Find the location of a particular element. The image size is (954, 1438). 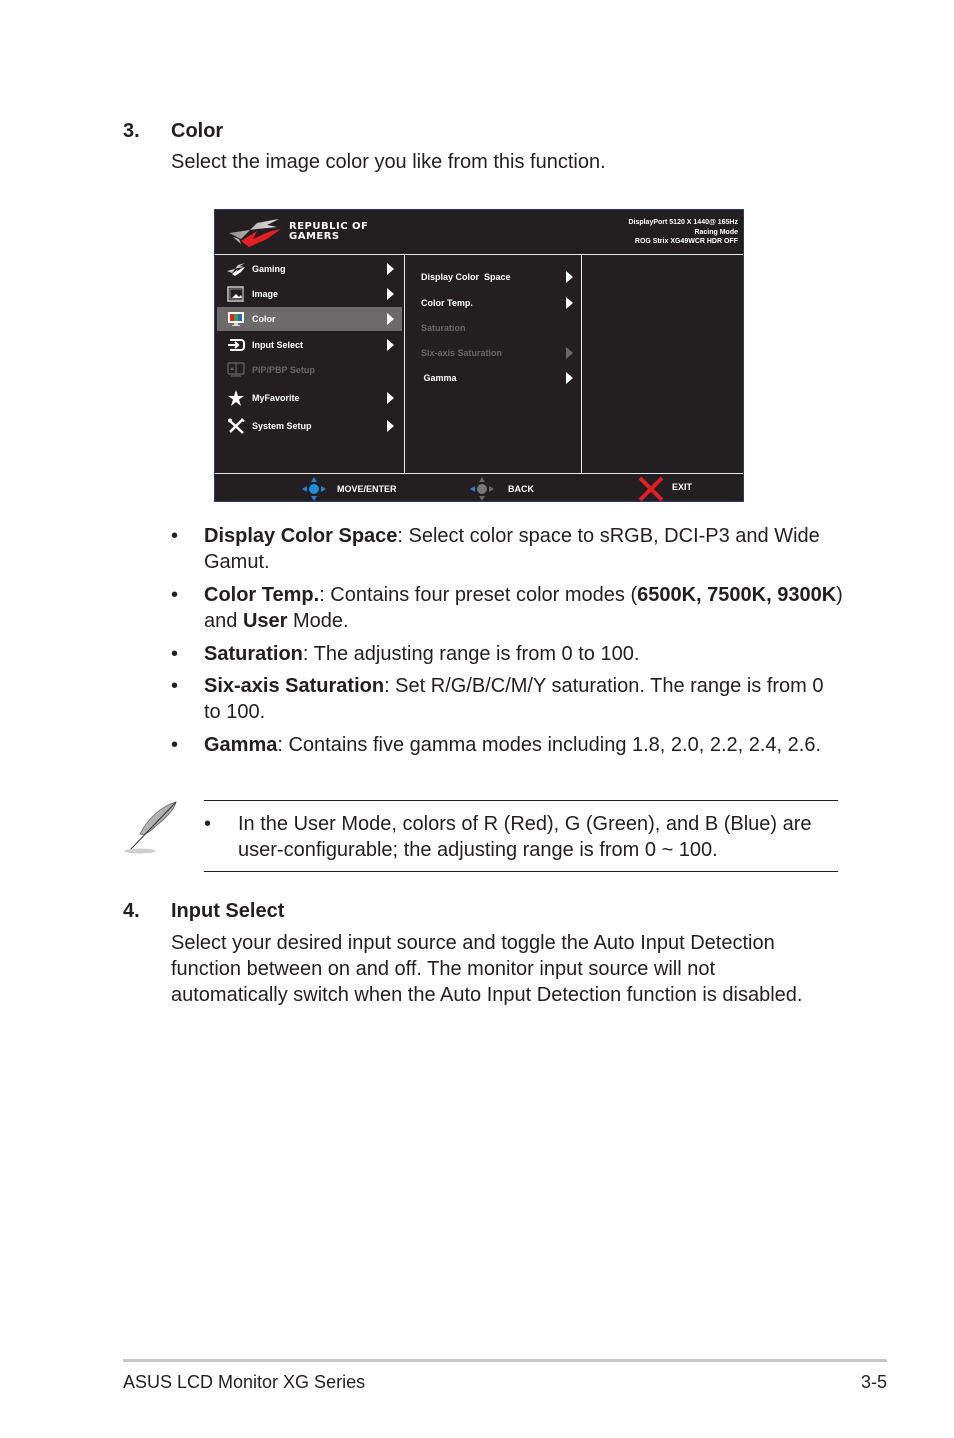

main-menu-label: Input Select is located at coordinates (278, 345).